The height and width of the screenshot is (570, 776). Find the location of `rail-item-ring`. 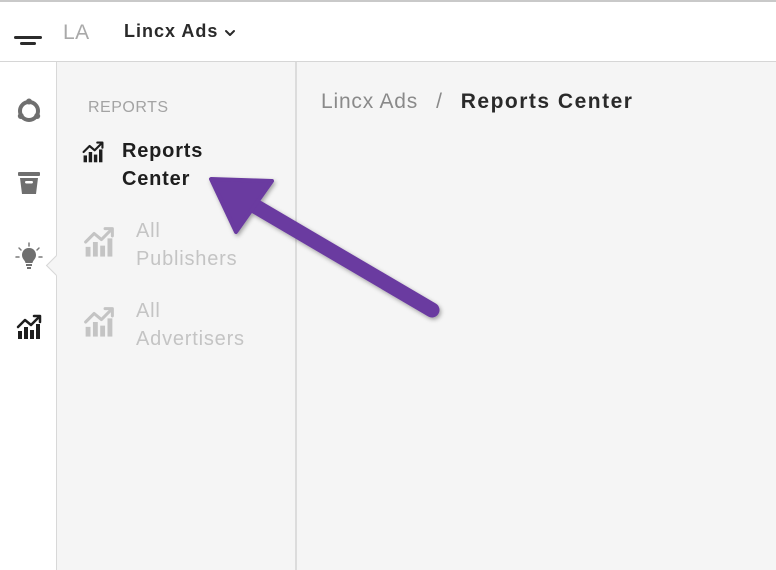

rail-item-ring is located at coordinates (29, 113).